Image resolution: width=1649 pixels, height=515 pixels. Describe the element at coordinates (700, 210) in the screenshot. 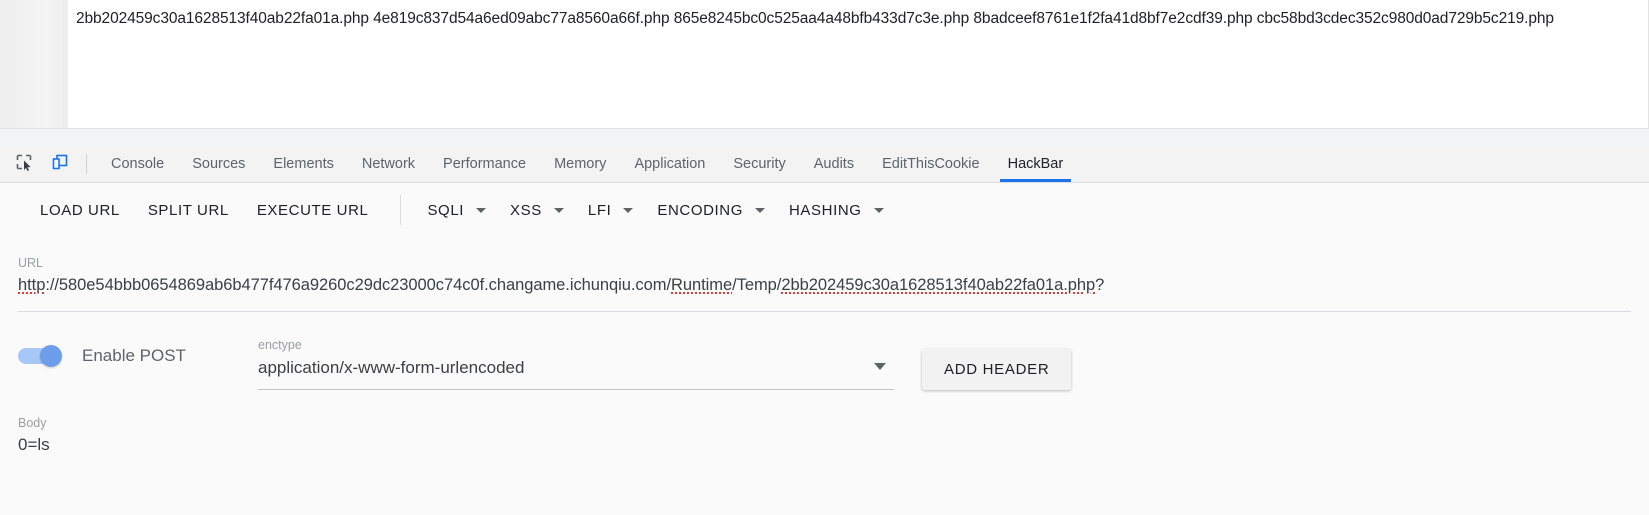

I see `encoding-menu-label: ENCODING` at that location.